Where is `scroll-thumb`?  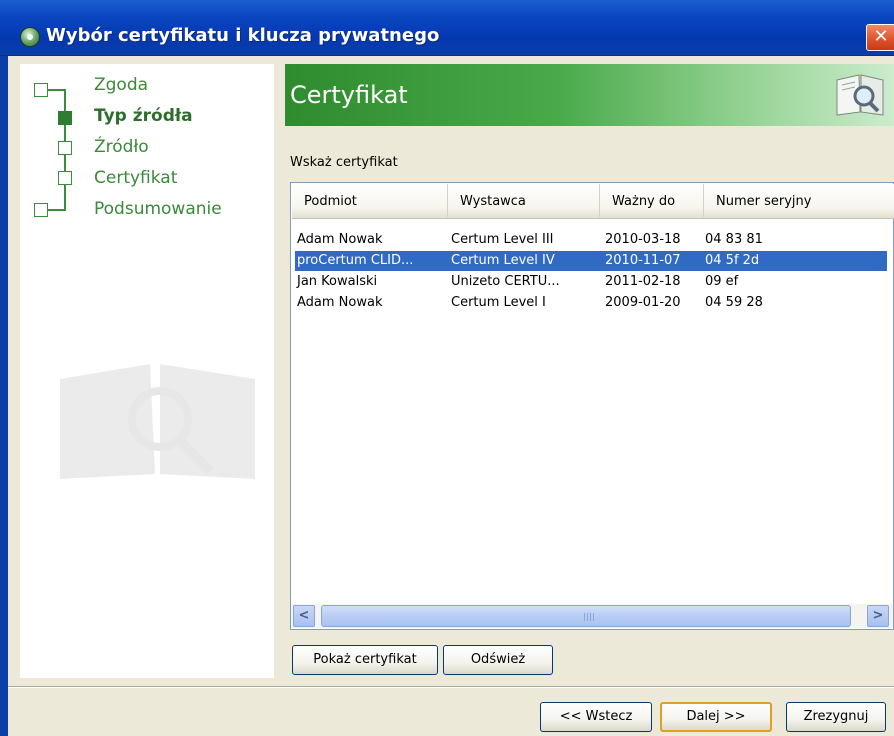
scroll-thumb is located at coordinates (586, 616).